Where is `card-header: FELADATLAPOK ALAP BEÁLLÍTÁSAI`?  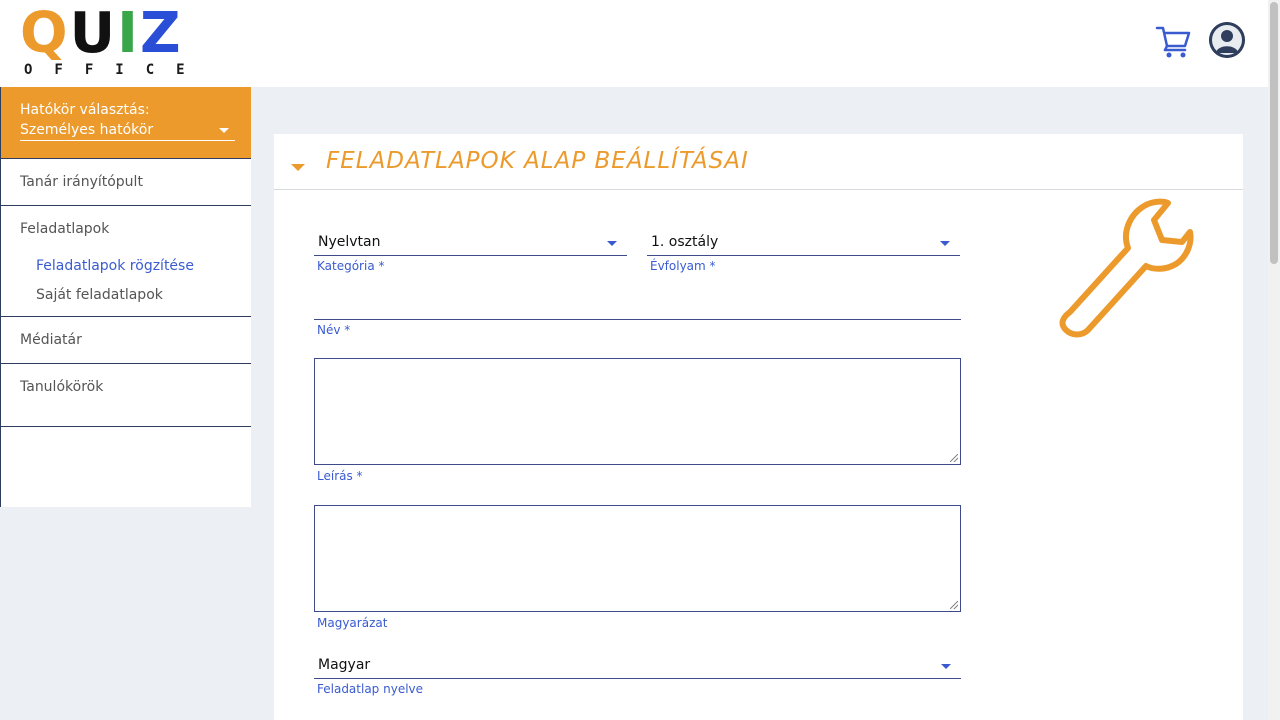
card-header: FELADATLAPOK ALAP BEÁLLÍTÁSAI is located at coordinates (758, 162).